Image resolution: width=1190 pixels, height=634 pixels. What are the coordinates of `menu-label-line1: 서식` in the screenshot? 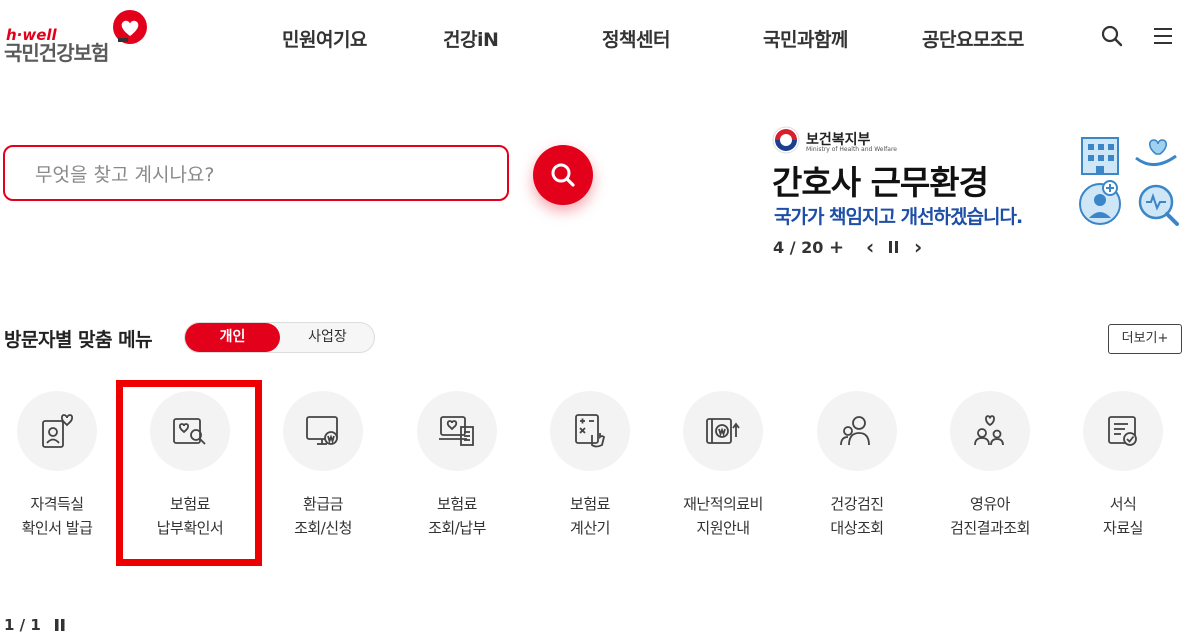 It's located at (1123, 504).